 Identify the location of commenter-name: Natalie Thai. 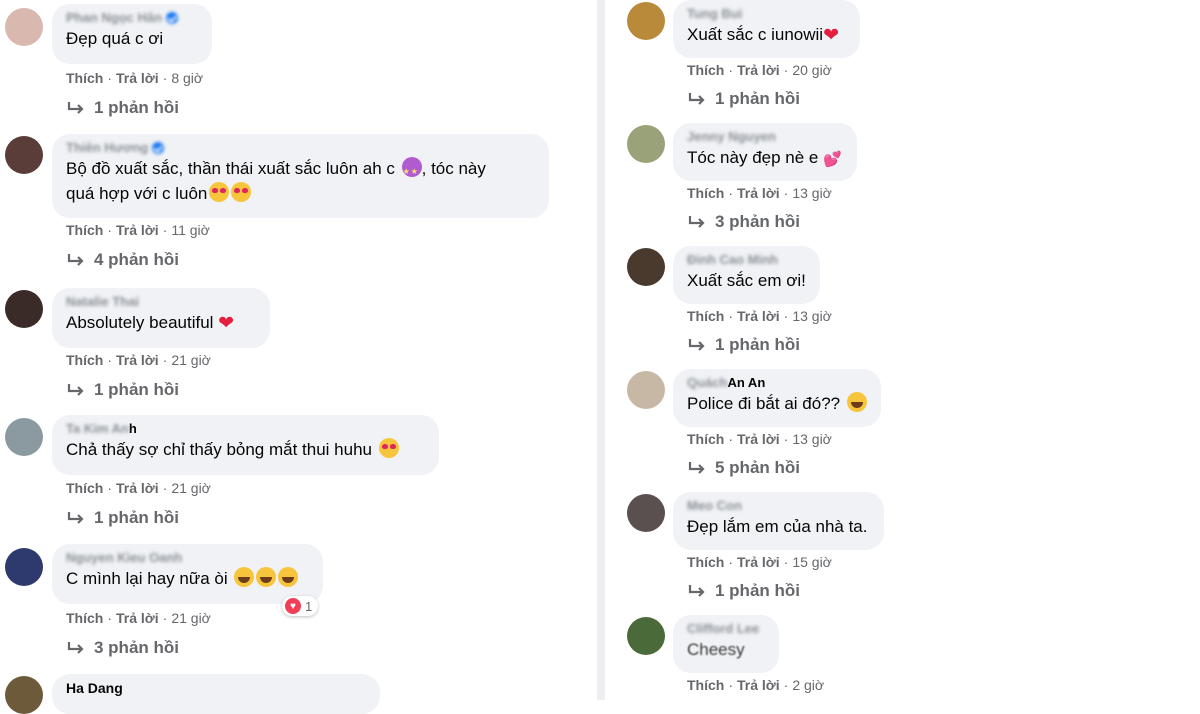
(161, 302).